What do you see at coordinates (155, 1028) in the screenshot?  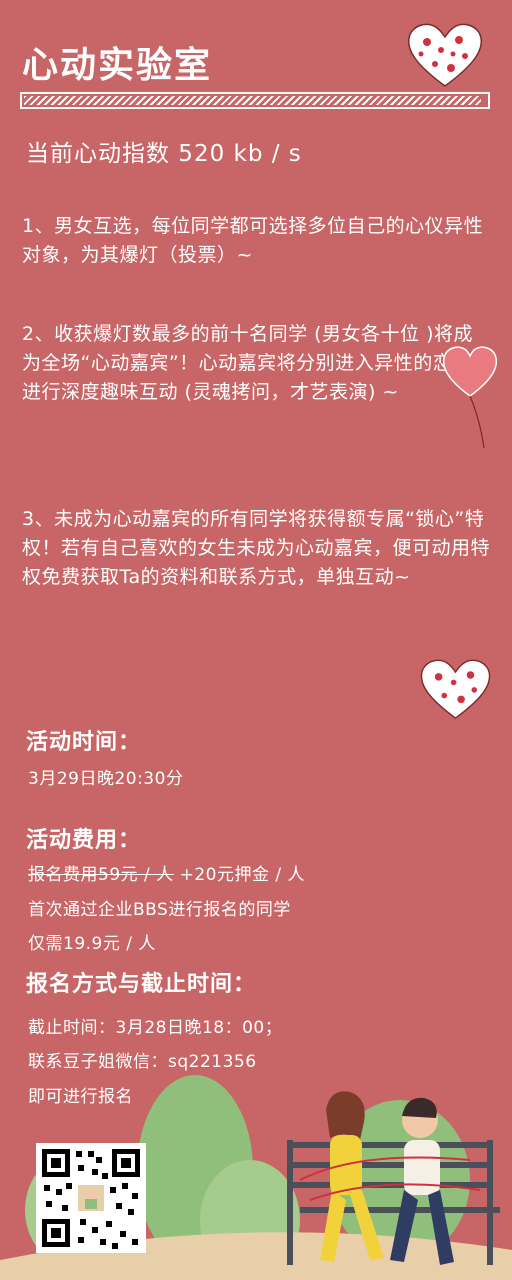 I see `signup-deadline: 截止时间：3月28日晚18：00；` at bounding box center [155, 1028].